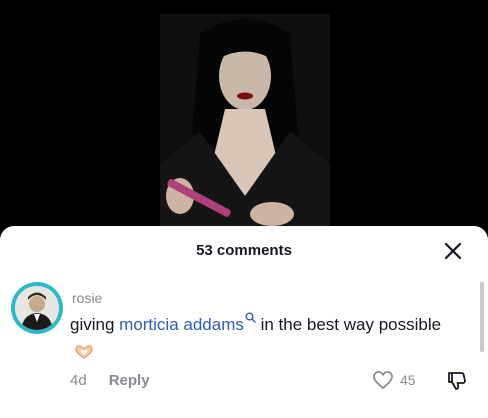  What do you see at coordinates (250, 318) in the screenshot?
I see `search-icon` at bounding box center [250, 318].